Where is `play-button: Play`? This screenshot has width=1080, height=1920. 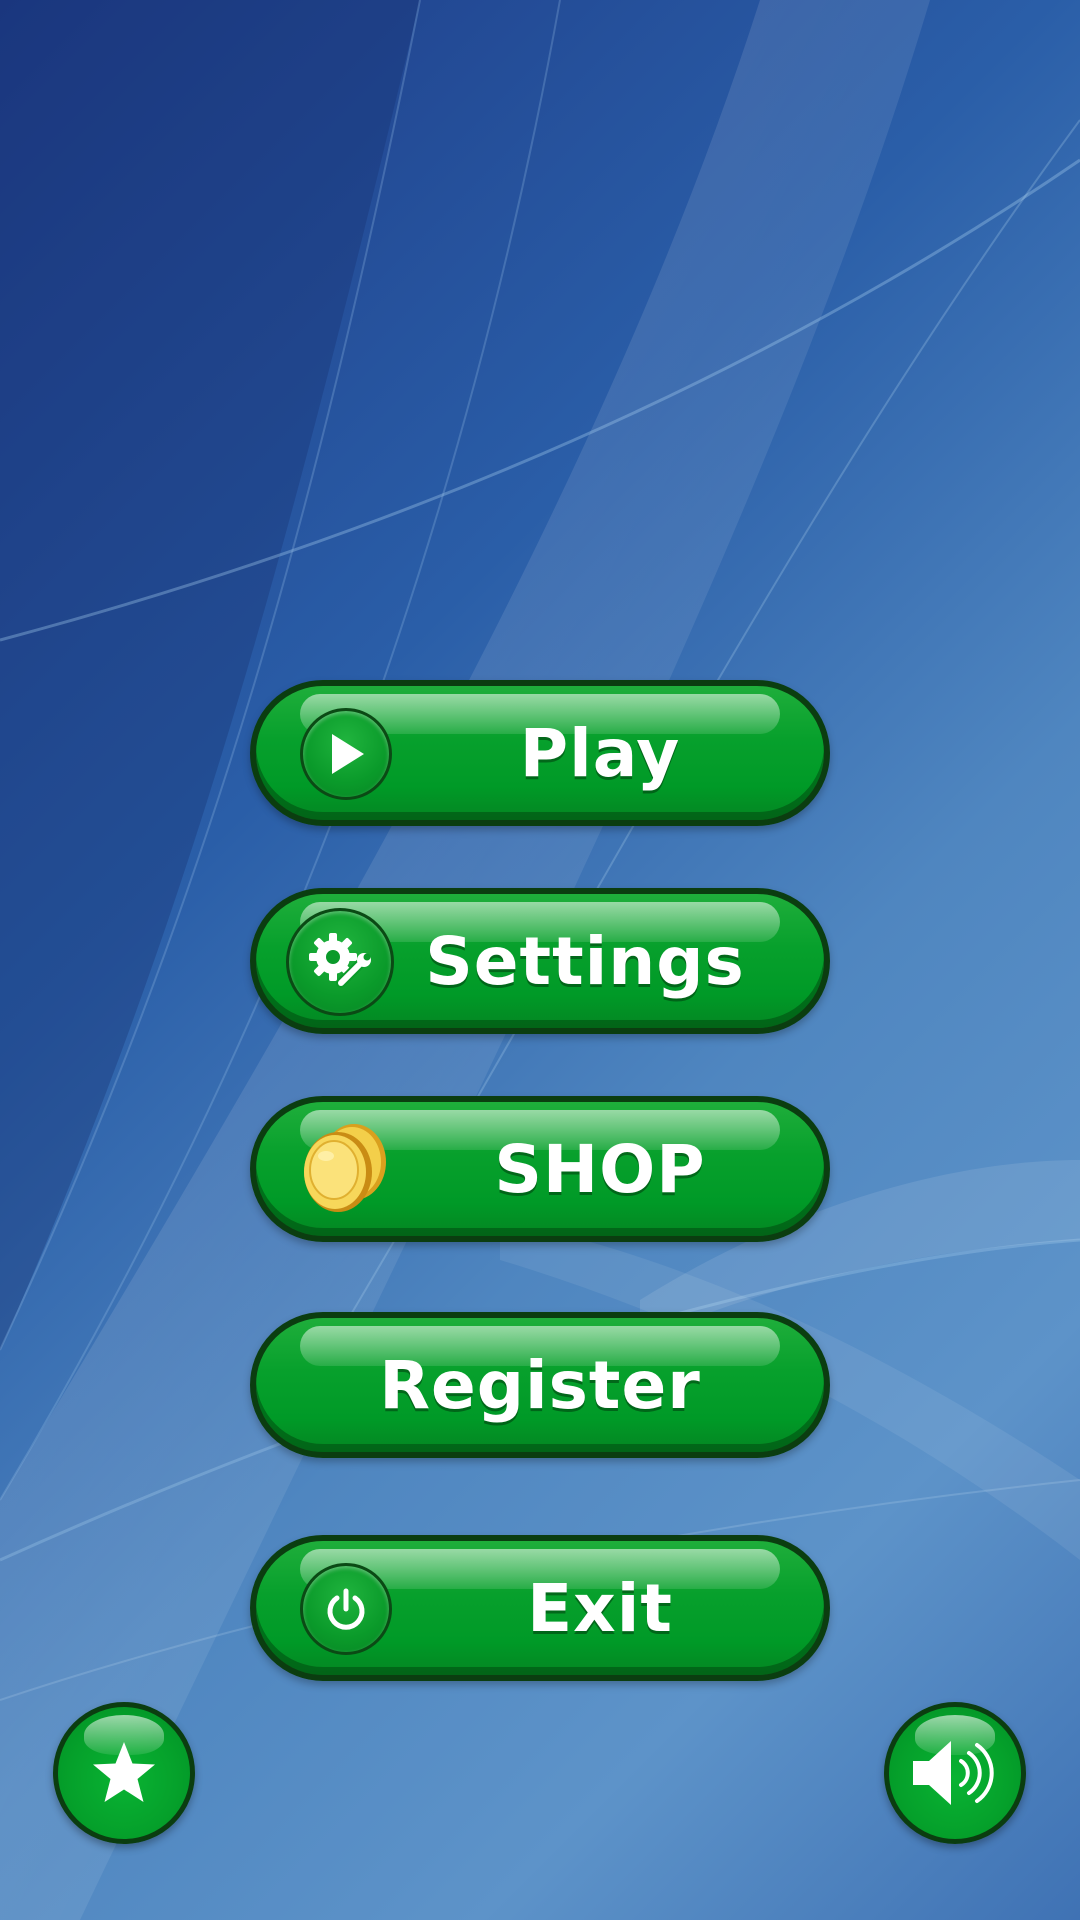
play-button: Play is located at coordinates (540, 753).